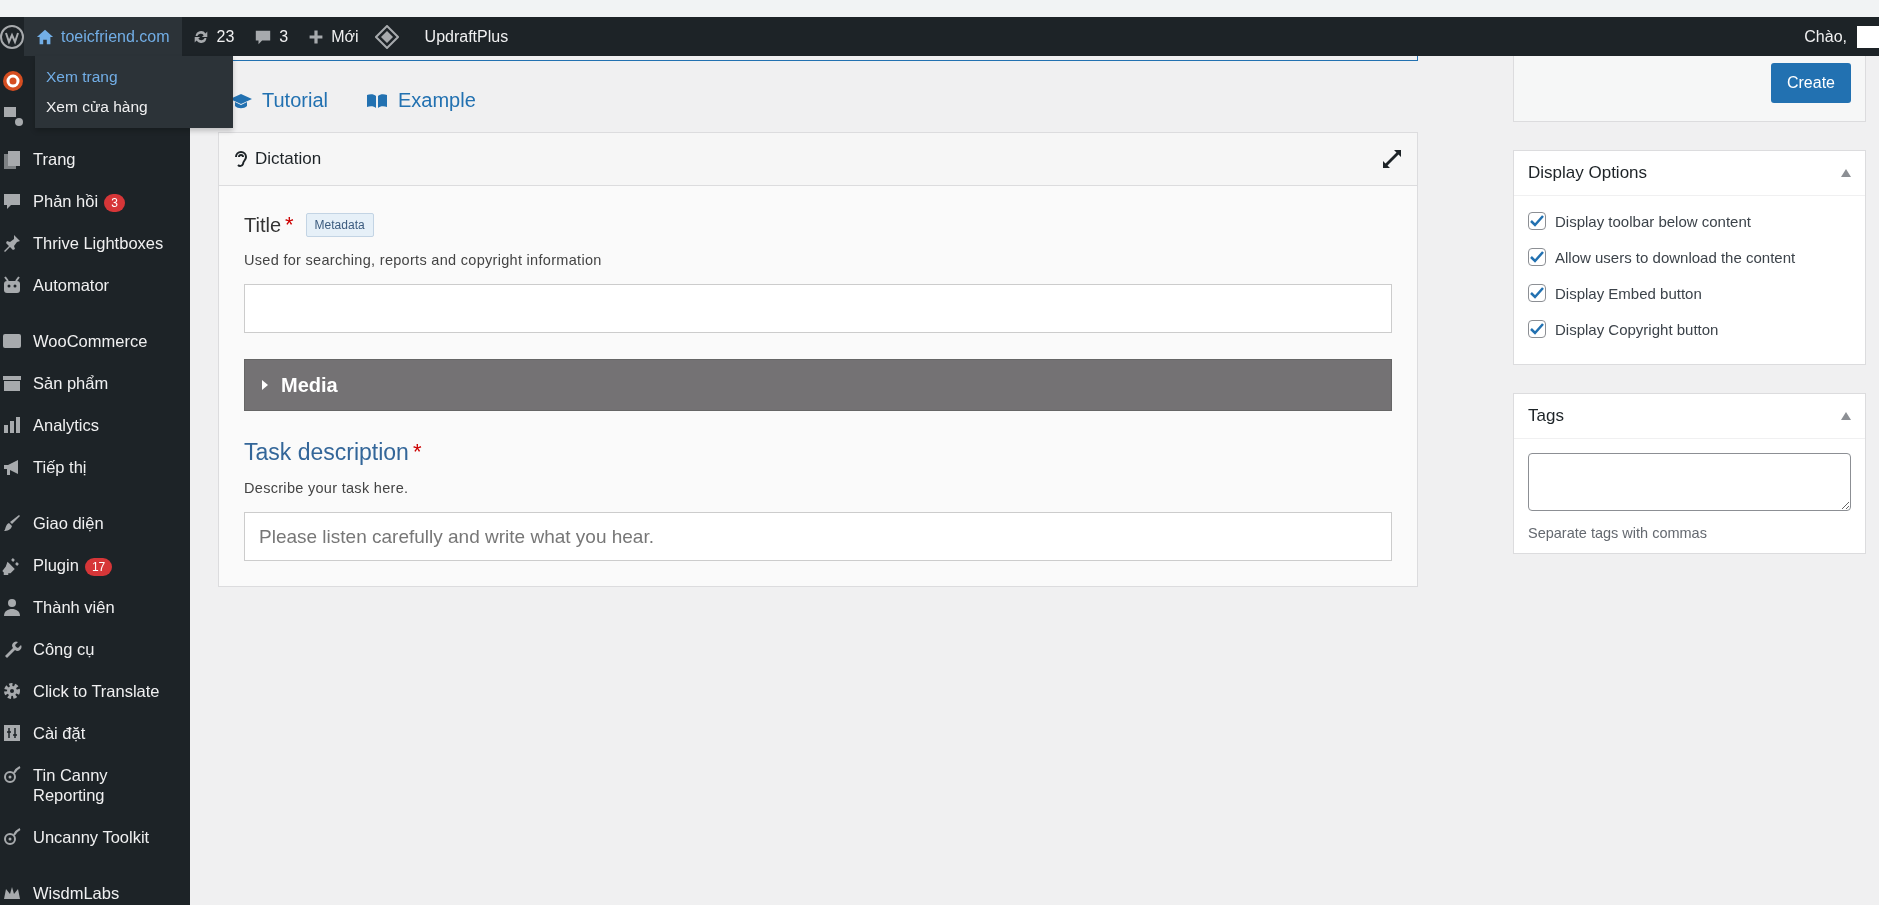 This screenshot has width=1879, height=905. I want to click on diamond-icon, so click(386, 36).